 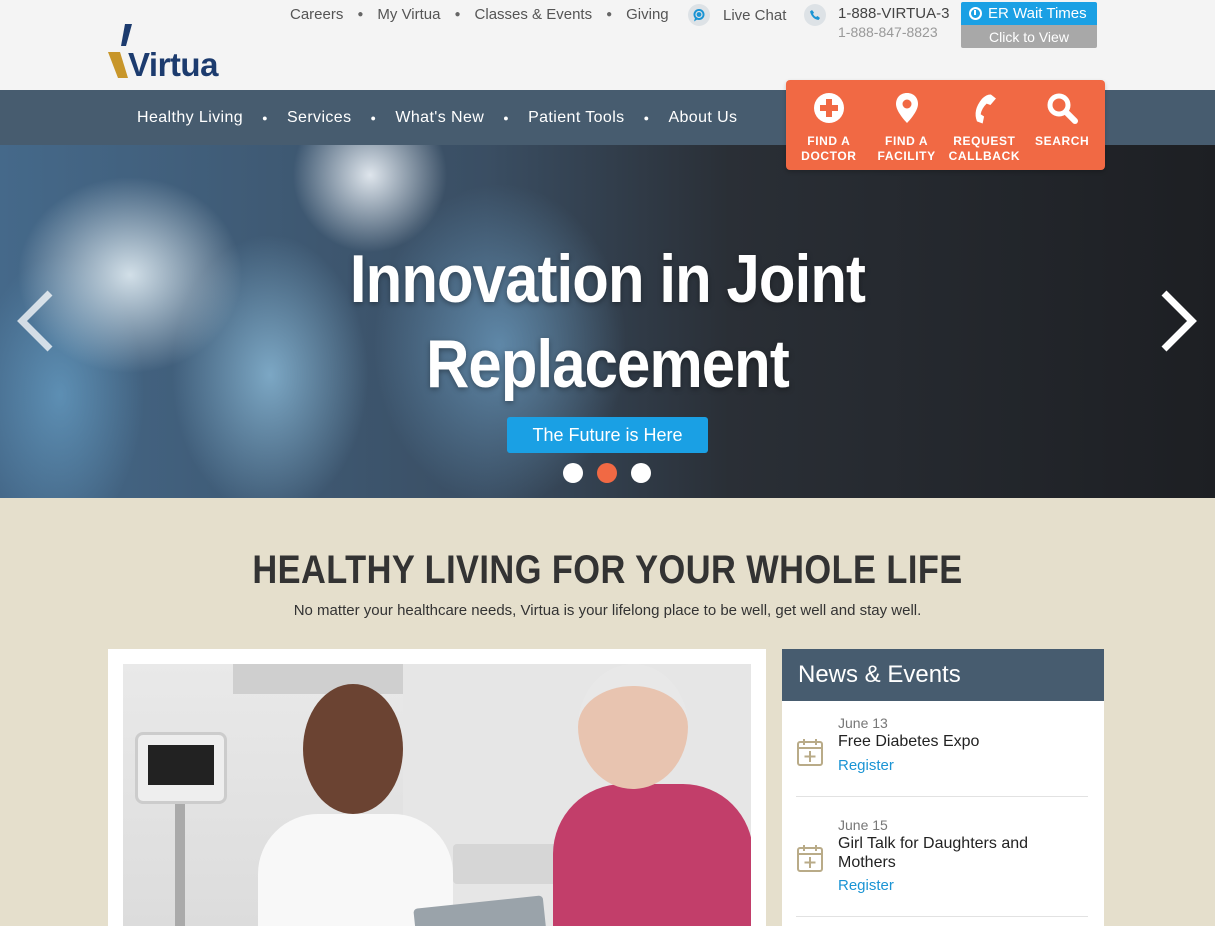 What do you see at coordinates (699, 15) in the screenshot?
I see `chat-bubble-icon` at bounding box center [699, 15].